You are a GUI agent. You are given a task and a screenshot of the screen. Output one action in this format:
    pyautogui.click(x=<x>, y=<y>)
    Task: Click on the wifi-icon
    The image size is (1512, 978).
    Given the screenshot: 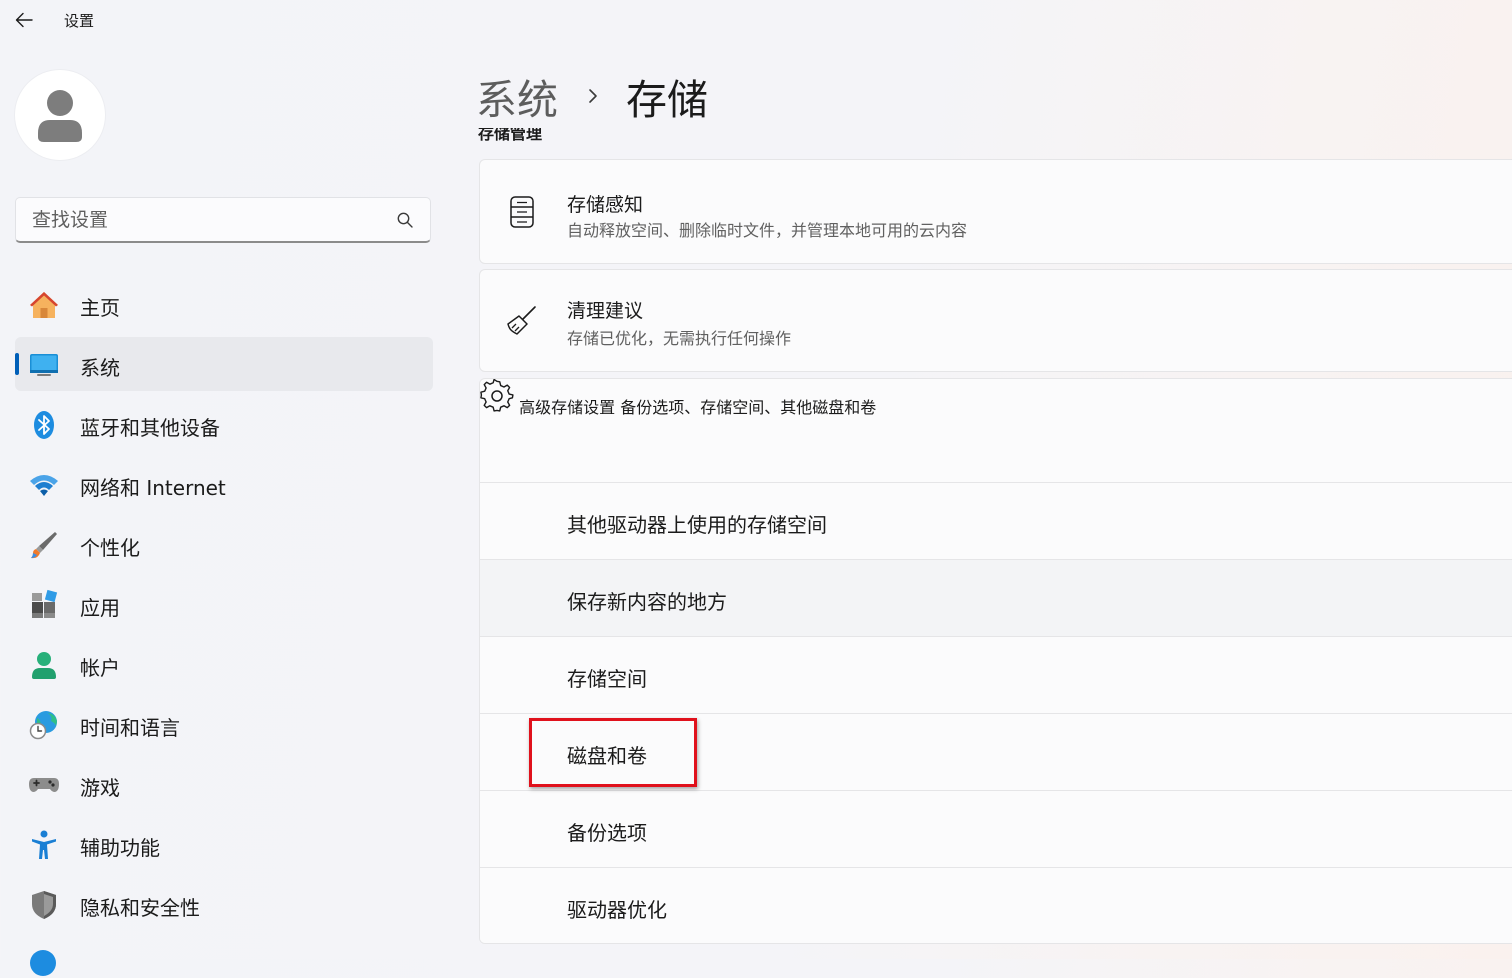 What is the action you would take?
    pyautogui.click(x=44, y=485)
    